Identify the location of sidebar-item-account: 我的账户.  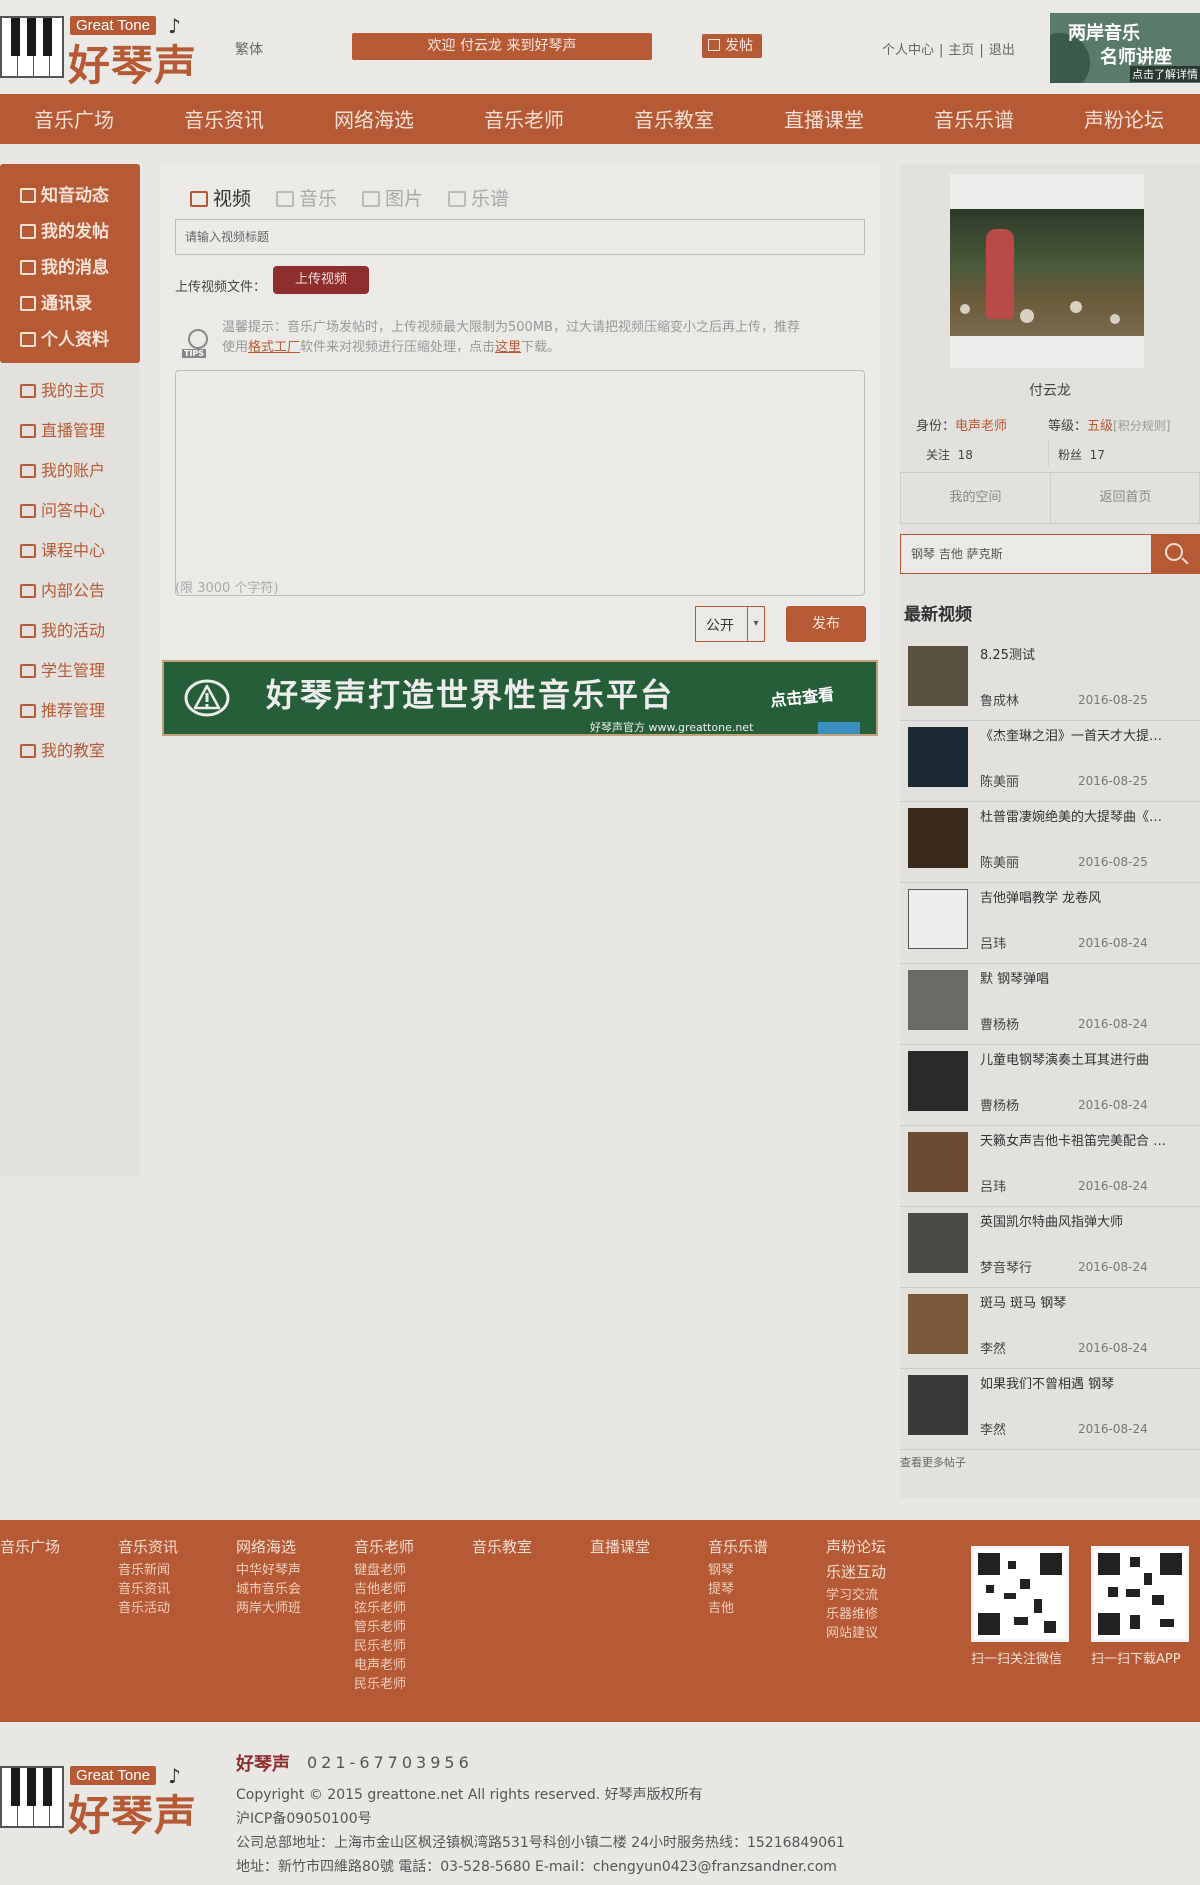
(70, 471).